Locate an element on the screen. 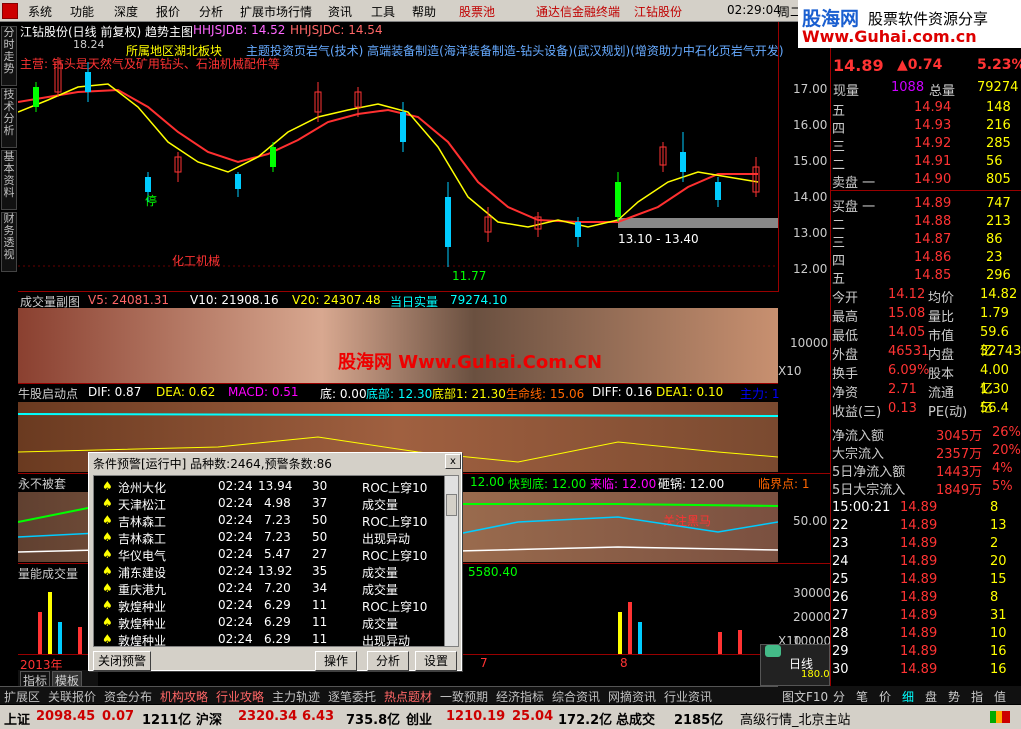  menu-stock-pool: 股票池 is located at coordinates (477, 11).